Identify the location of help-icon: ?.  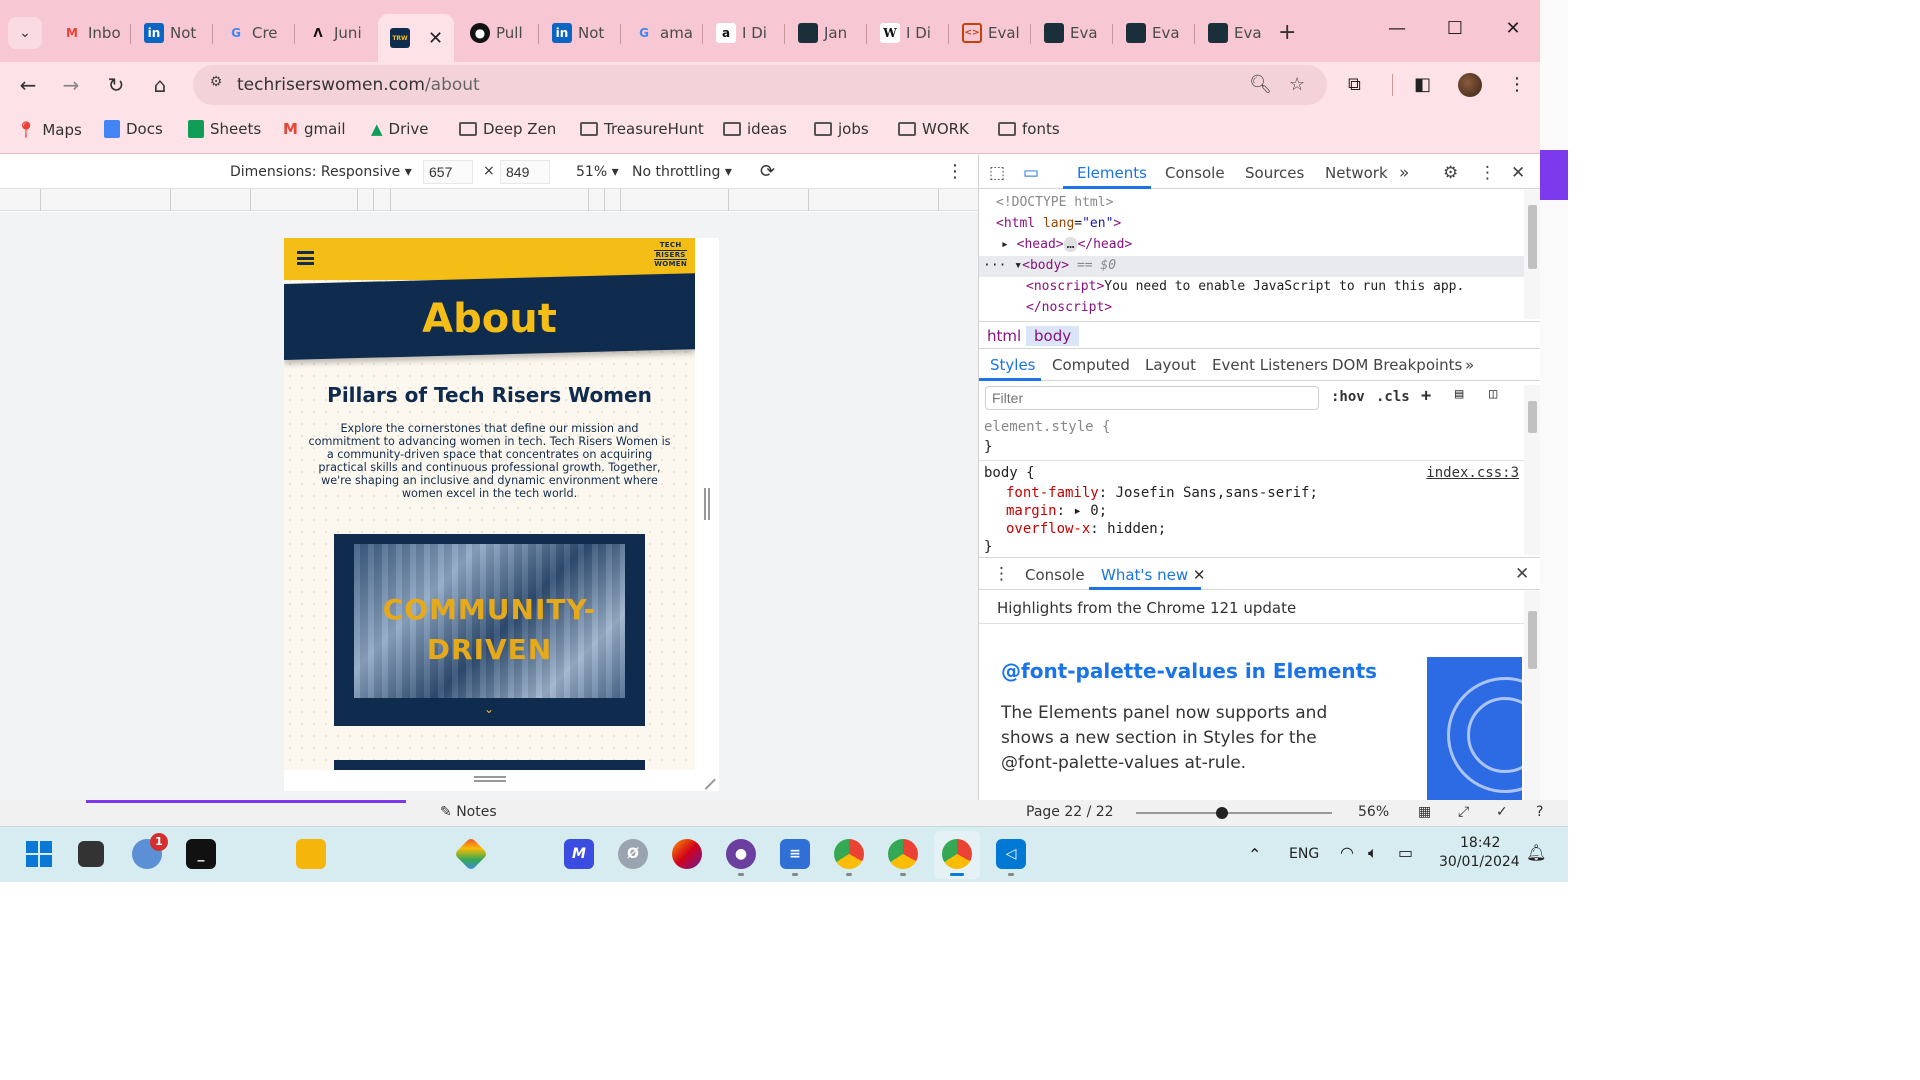
(1539, 812).